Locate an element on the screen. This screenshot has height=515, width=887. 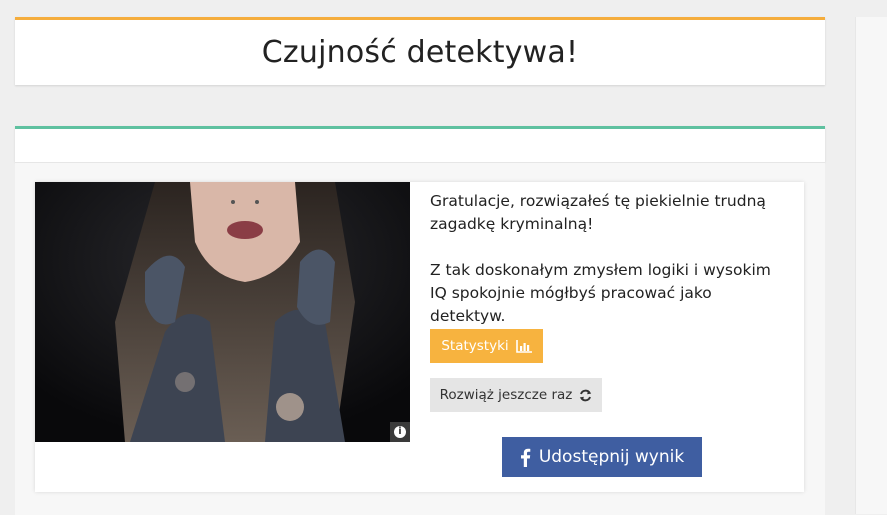
stats-button-label: Statystyki is located at coordinates (475, 346).